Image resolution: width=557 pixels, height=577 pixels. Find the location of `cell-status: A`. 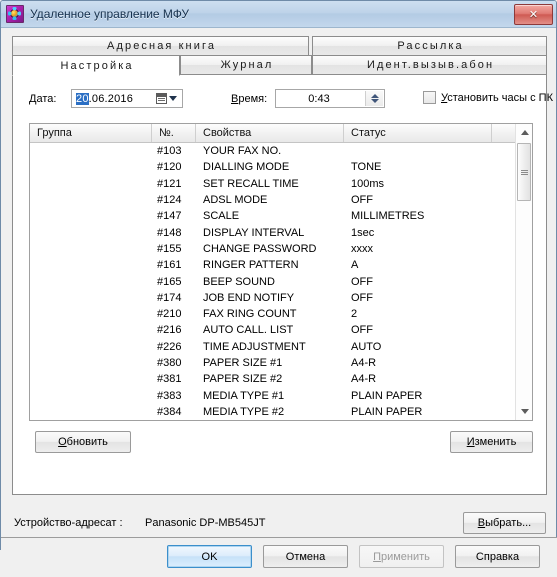

cell-status: A is located at coordinates (355, 265).